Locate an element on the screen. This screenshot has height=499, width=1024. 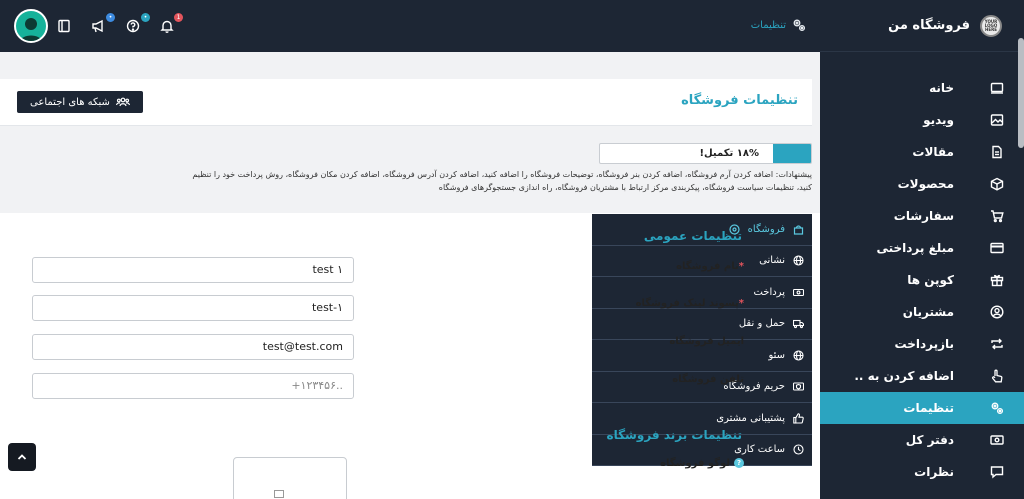
general-settings-title: تنظیمات عمومی is located at coordinates (692, 236).